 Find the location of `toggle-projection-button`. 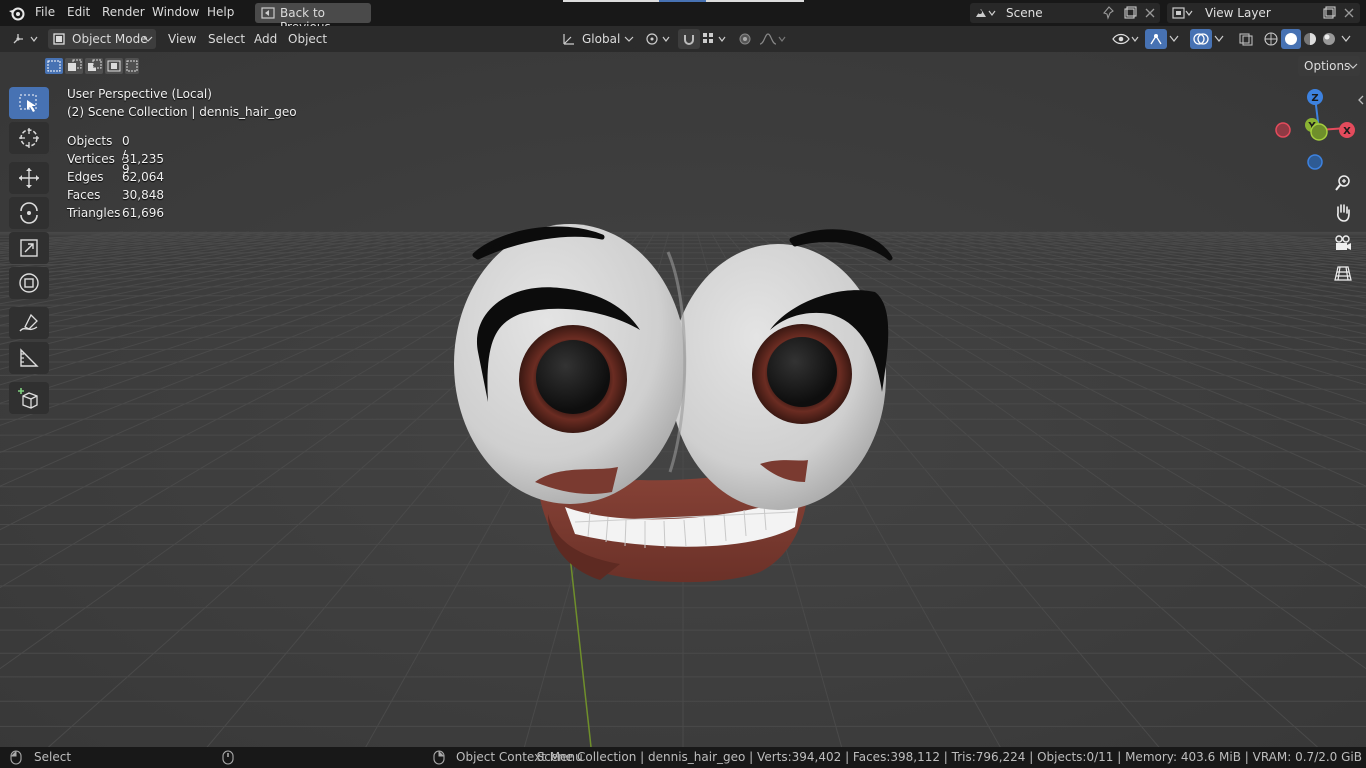

toggle-projection-button is located at coordinates (1343, 273).